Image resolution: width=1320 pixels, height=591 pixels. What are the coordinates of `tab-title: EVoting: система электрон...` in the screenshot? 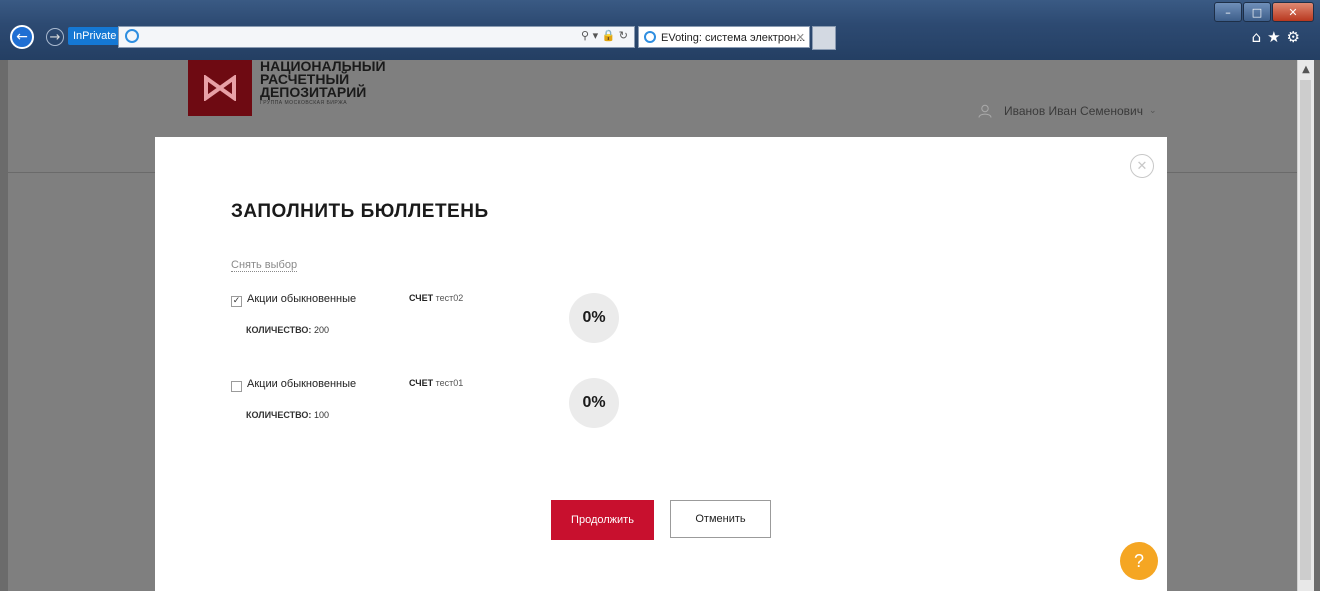 It's located at (733, 38).